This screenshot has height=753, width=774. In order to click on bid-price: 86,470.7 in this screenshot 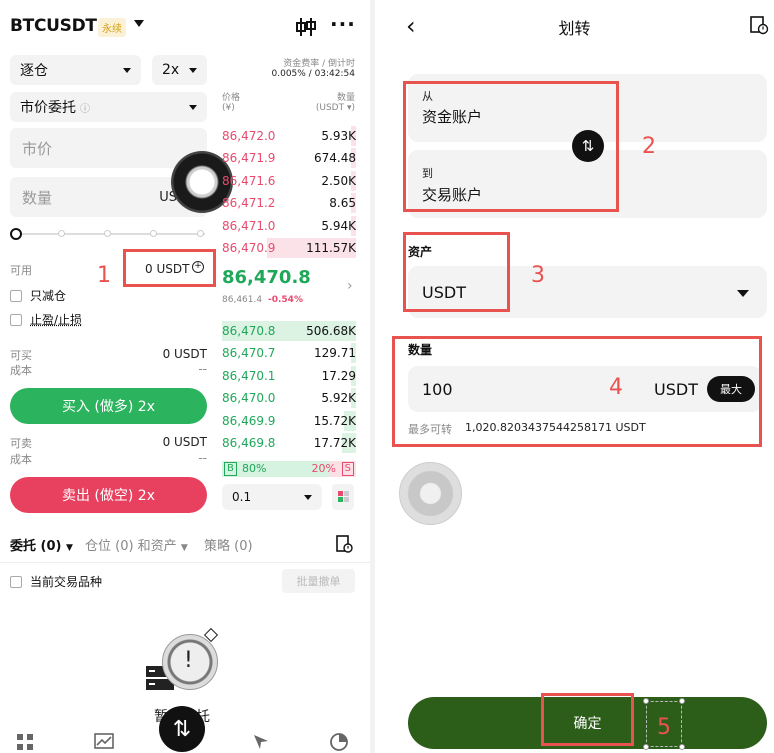, I will do `click(249, 353)`.